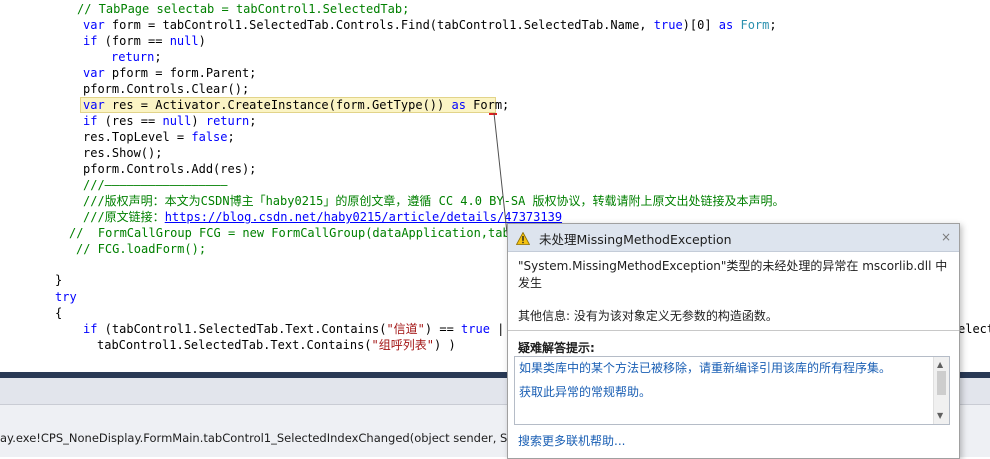  I want to click on divider, so click(733, 330).